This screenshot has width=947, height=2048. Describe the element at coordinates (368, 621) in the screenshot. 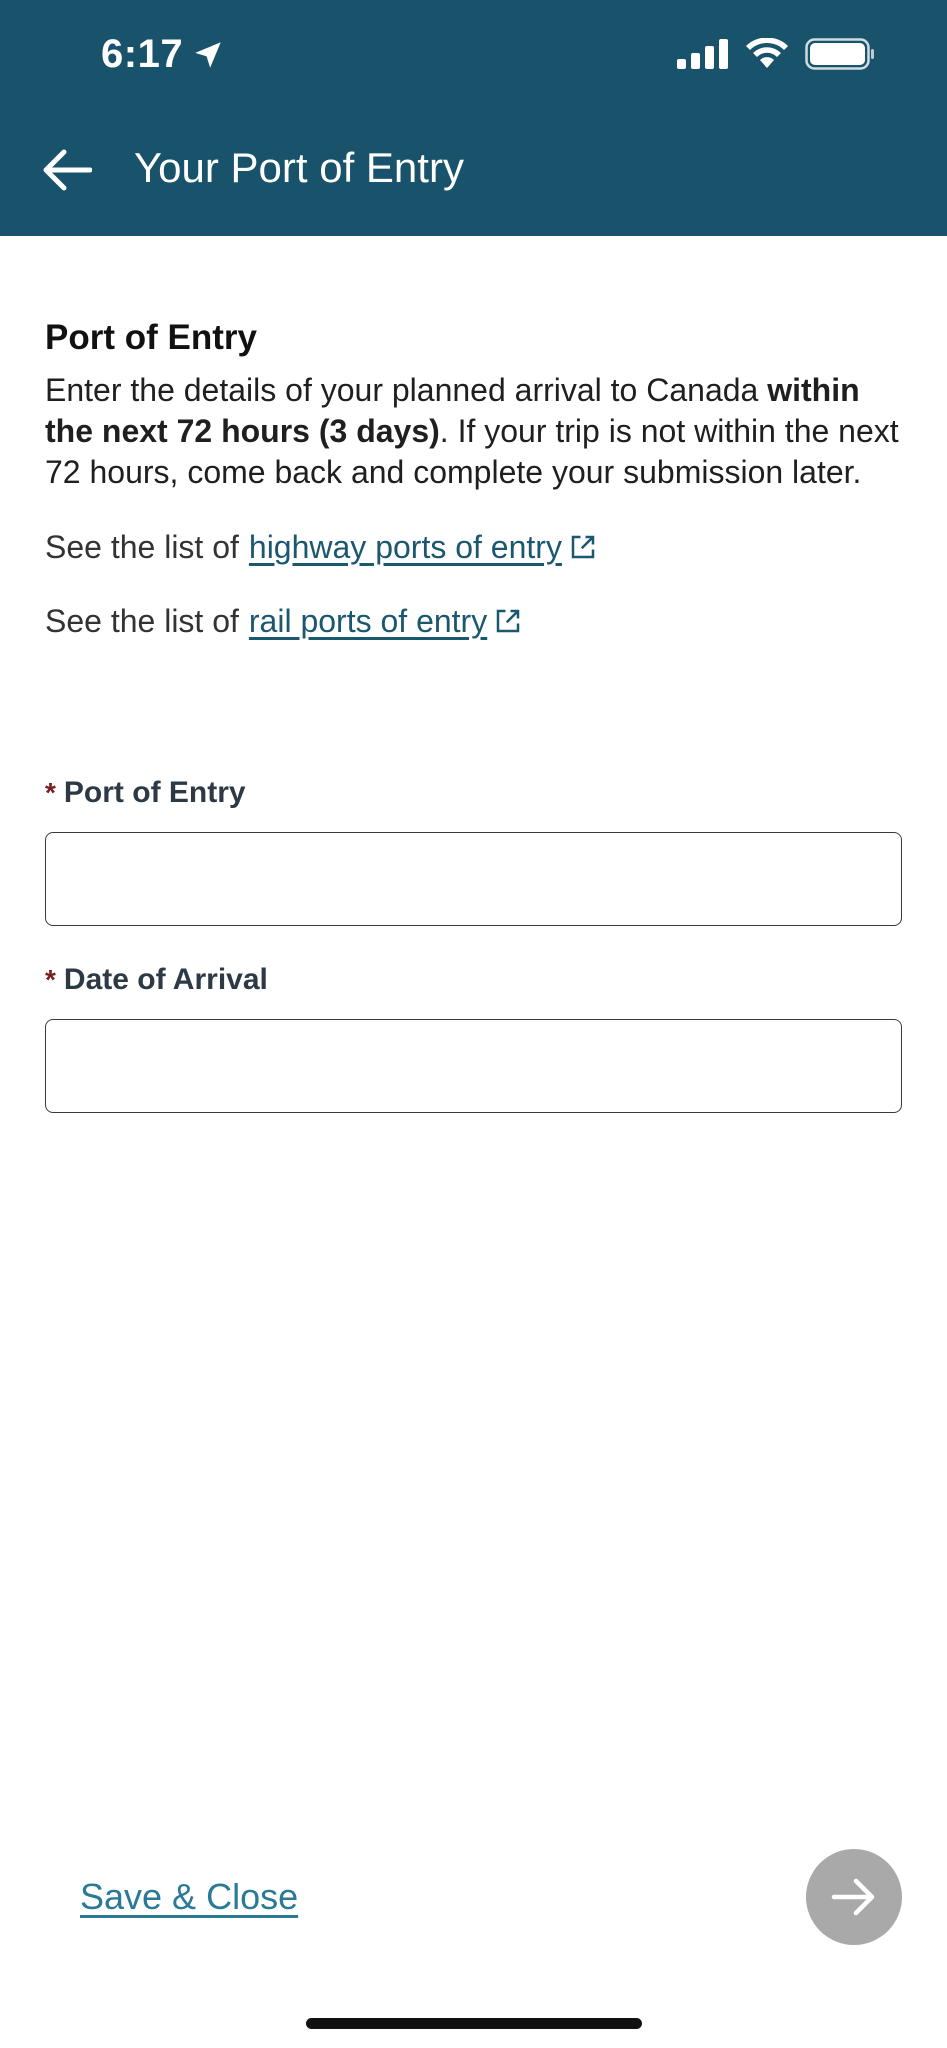

I see `rail-ports-link-label: rail ports of entry` at that location.